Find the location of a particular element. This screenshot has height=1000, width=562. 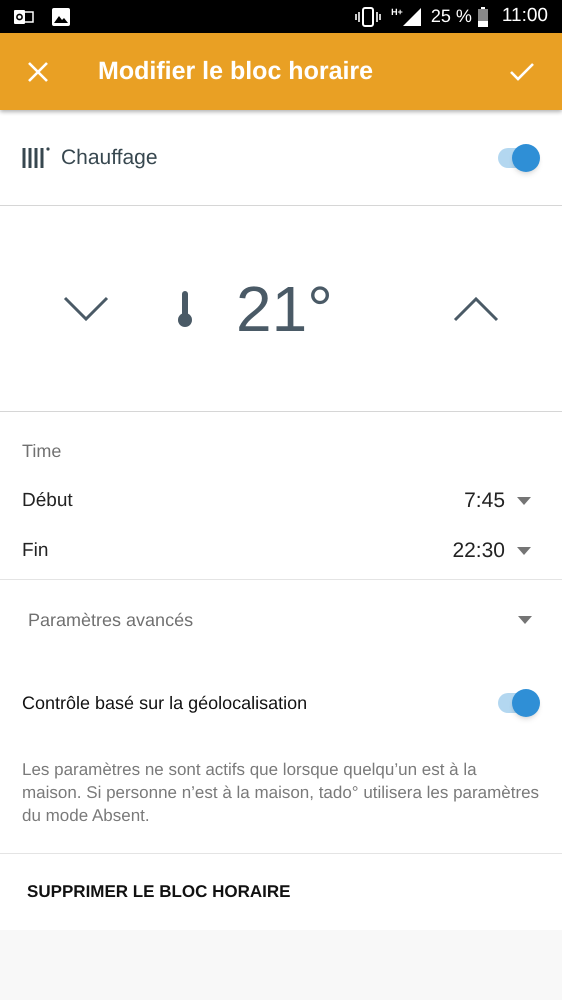

window-title: Modifier le bloc horaire is located at coordinates (236, 71).